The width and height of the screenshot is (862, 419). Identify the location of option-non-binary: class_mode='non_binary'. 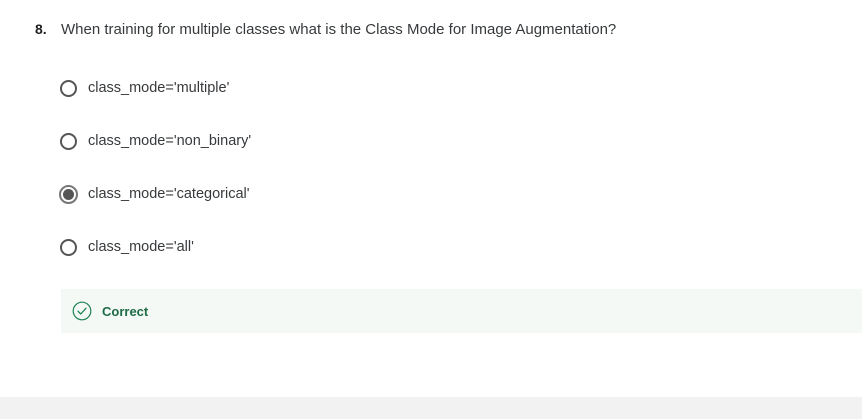
(155, 141).